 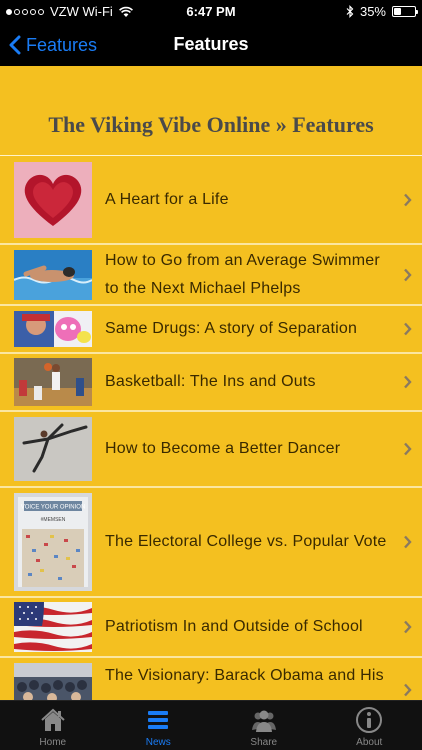 What do you see at coordinates (369, 720) in the screenshot?
I see `info-icon` at bounding box center [369, 720].